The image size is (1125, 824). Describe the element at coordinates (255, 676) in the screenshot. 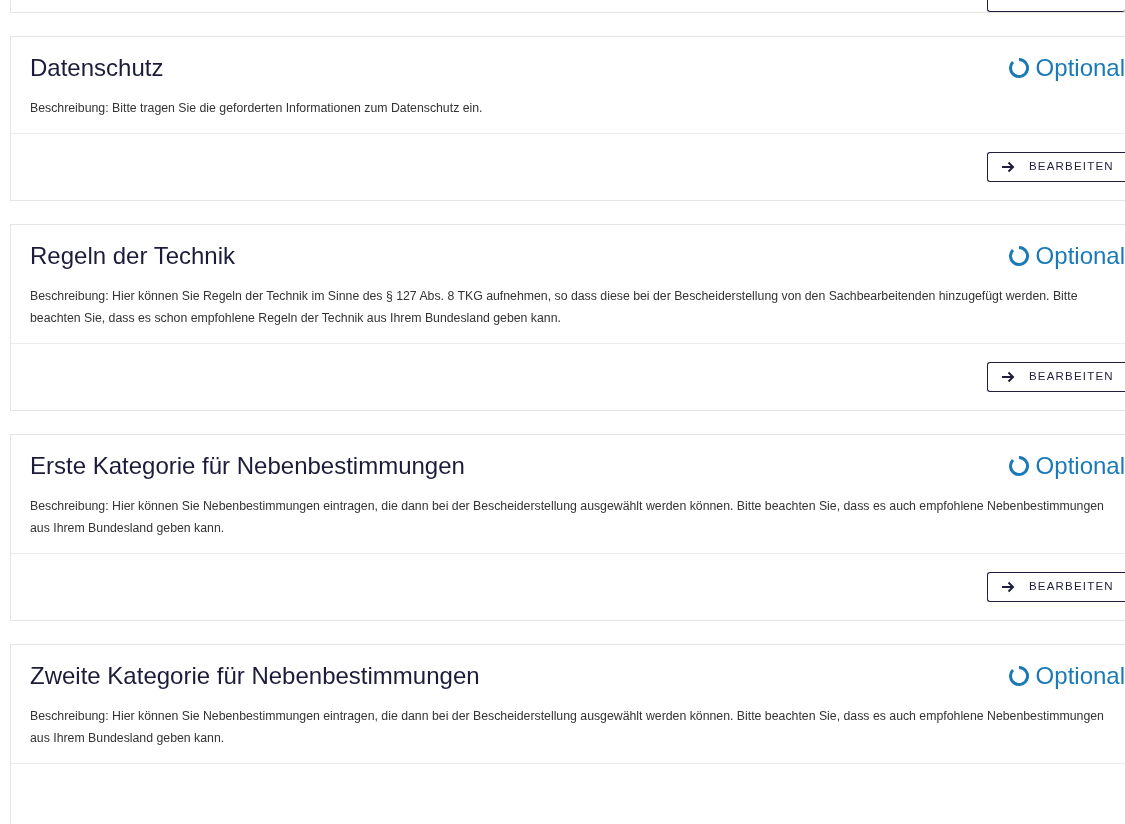

I see `section-title: Zweite Kategorie für Nebenbestimmungen` at that location.